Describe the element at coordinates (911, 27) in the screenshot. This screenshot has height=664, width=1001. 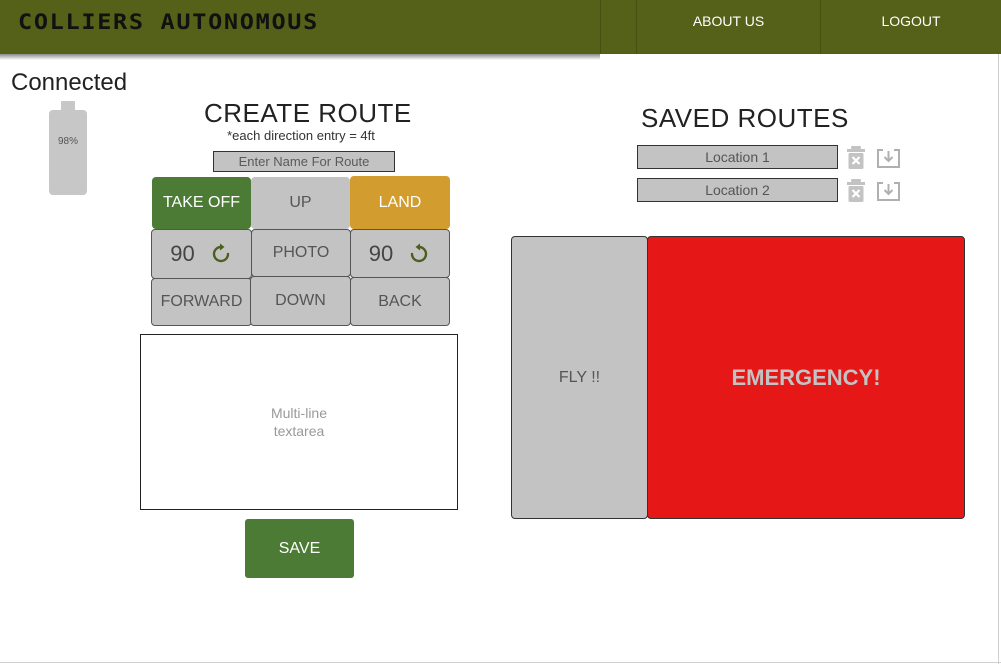
I see `logout-link: LOGOUT` at that location.